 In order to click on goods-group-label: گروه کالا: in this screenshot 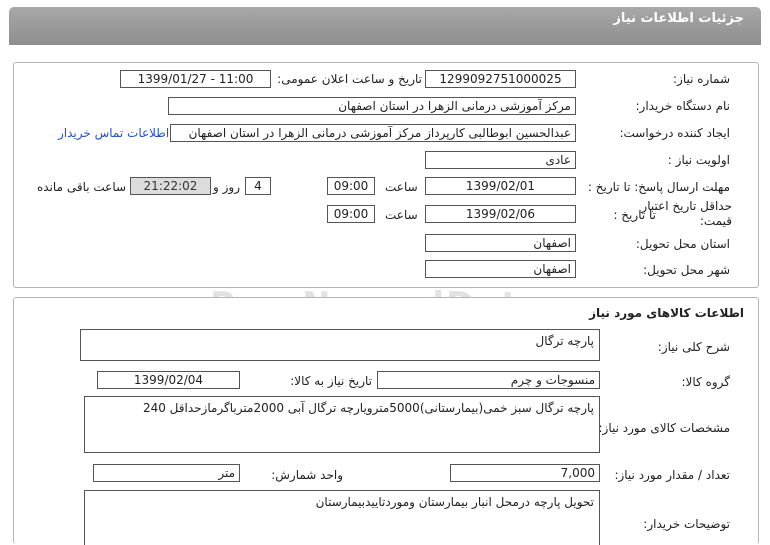, I will do `click(706, 382)`.